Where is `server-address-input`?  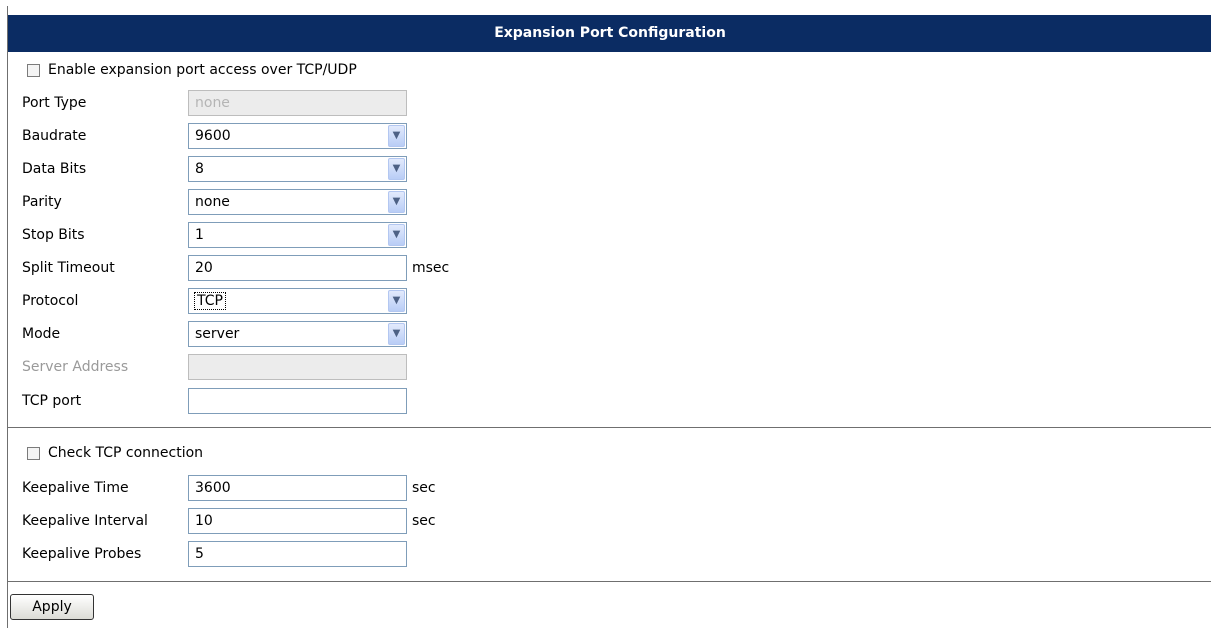 server-address-input is located at coordinates (297, 367).